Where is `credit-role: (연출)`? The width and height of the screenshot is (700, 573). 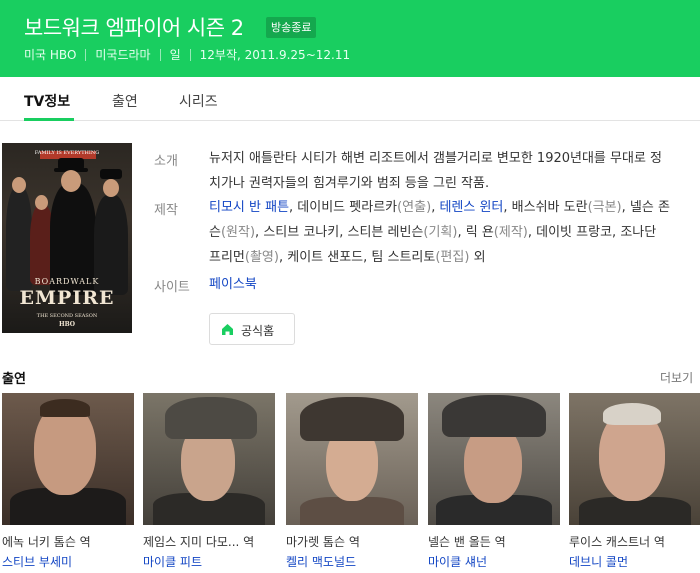
credit-role: (연출) is located at coordinates (414, 207).